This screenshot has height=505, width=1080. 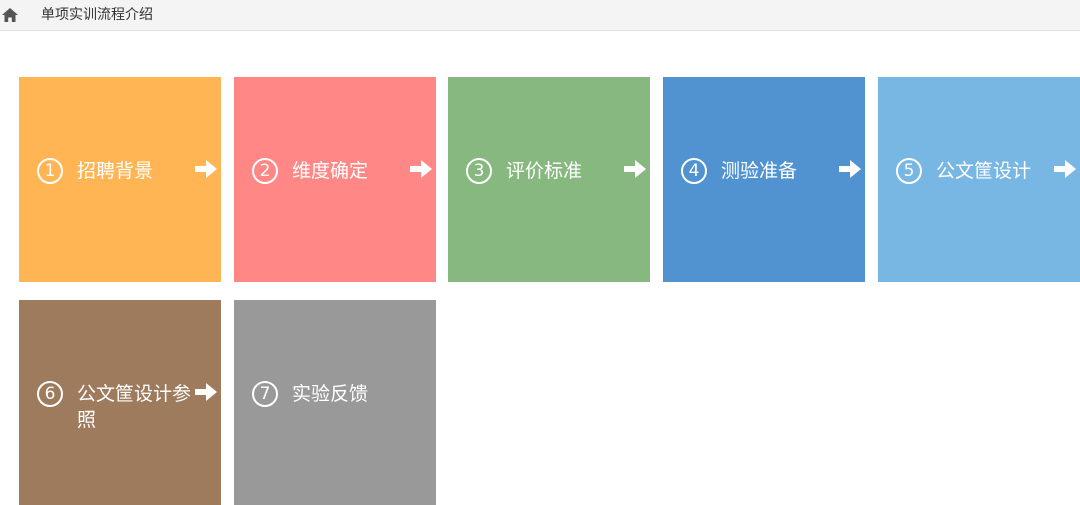 What do you see at coordinates (134, 407) in the screenshot?
I see `step-label: 公文筐设计参照` at bounding box center [134, 407].